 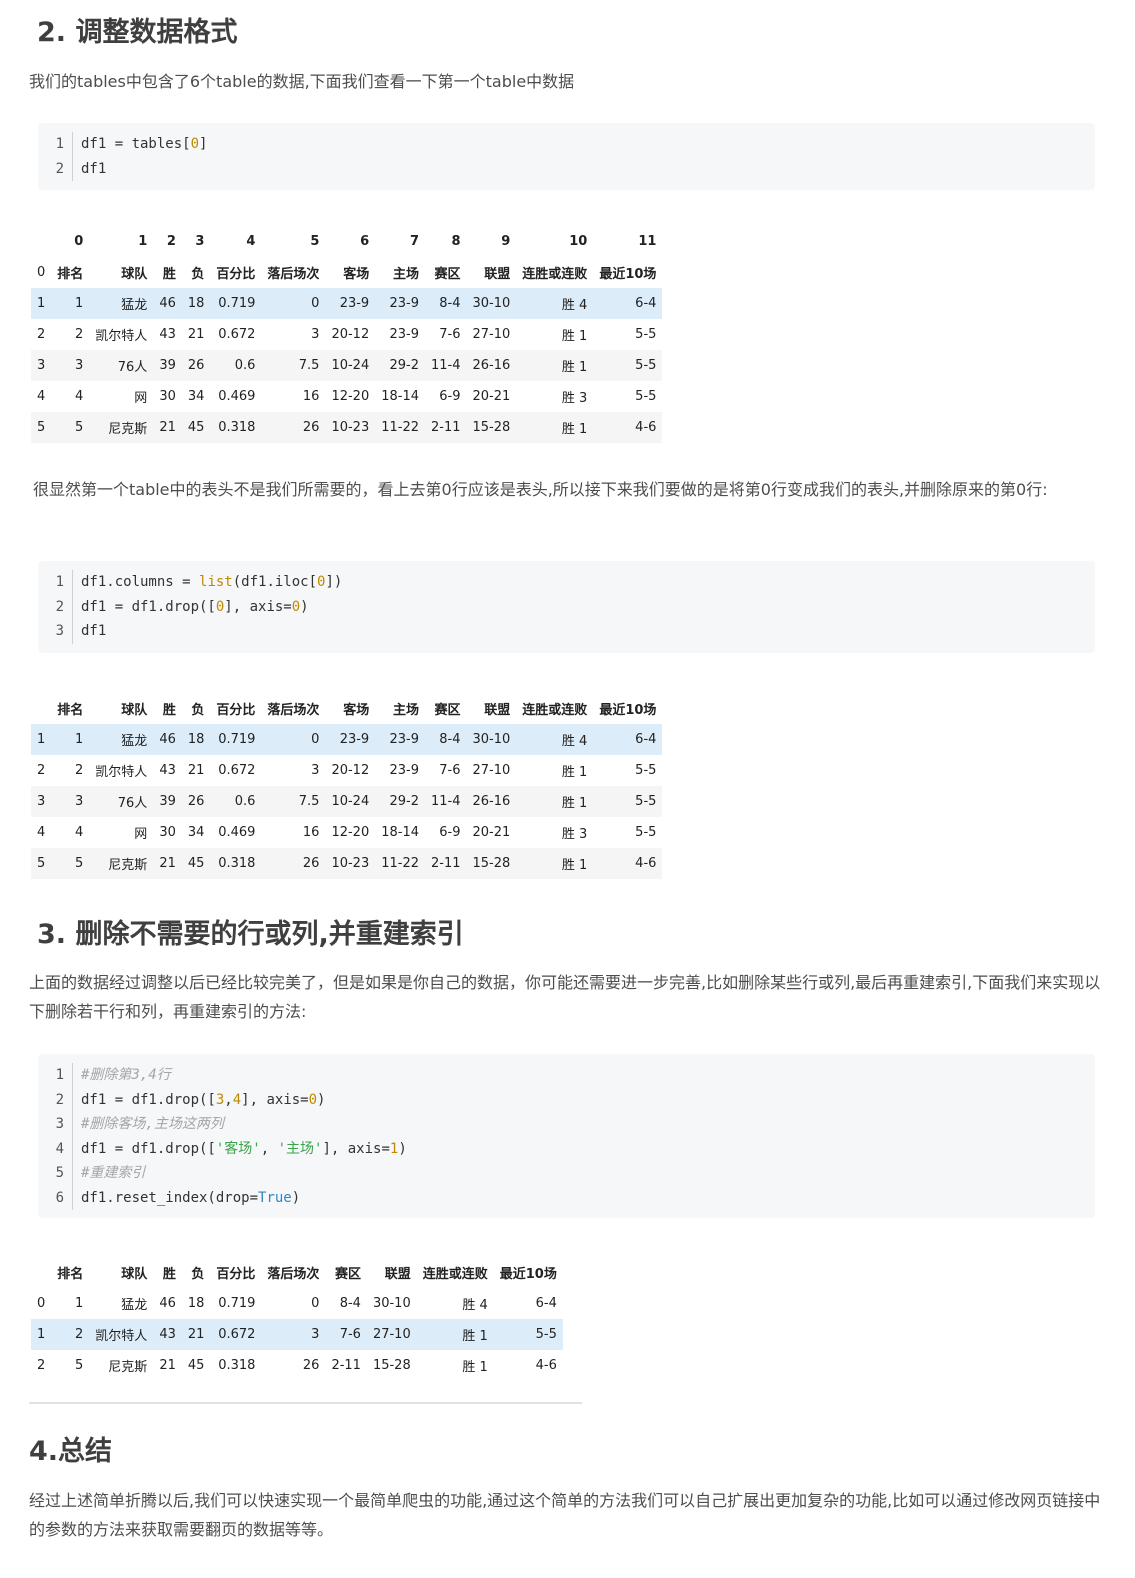 I want to click on table-cell: 排名, so click(x=70, y=274).